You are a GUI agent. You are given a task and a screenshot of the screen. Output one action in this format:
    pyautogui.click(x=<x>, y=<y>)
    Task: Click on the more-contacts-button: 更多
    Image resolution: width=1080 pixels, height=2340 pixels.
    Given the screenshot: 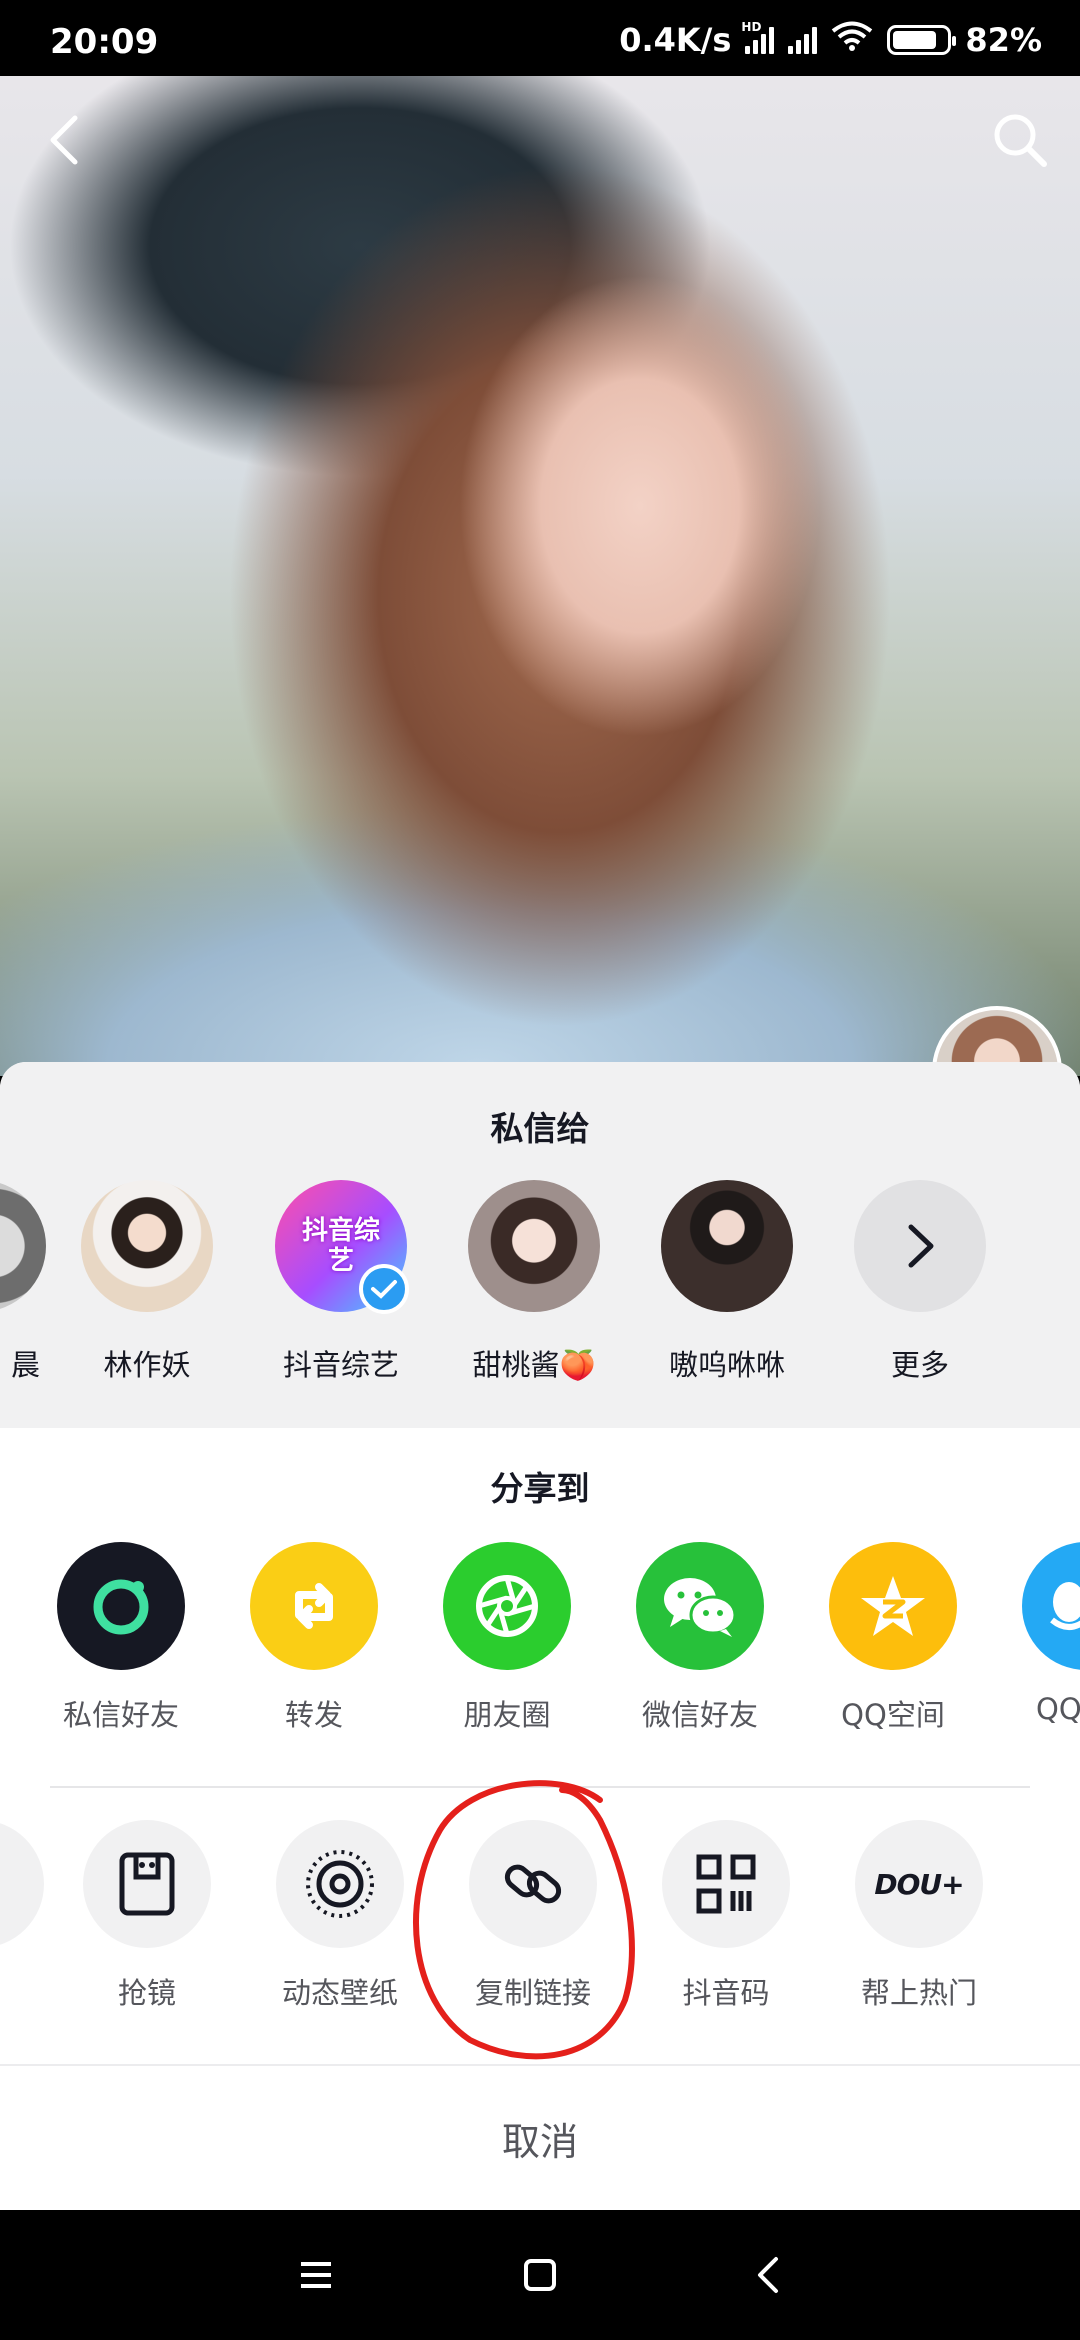 What is the action you would take?
    pyautogui.click(x=920, y=1282)
    